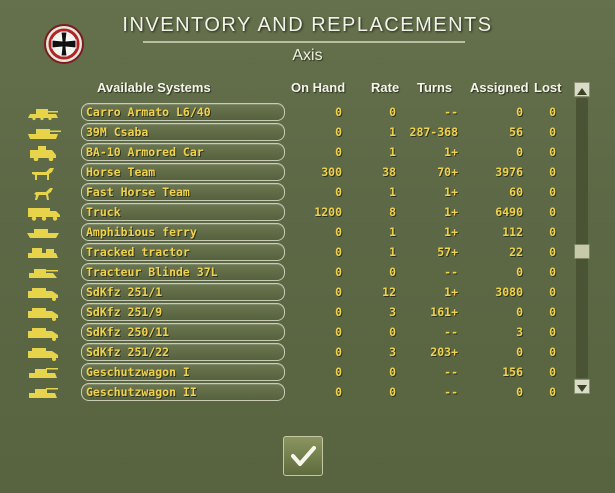 The image size is (615, 493). What do you see at coordinates (285, 132) in the screenshot?
I see `inventory-row: 39M Csaba 0 1 287-368 56 0` at bounding box center [285, 132].